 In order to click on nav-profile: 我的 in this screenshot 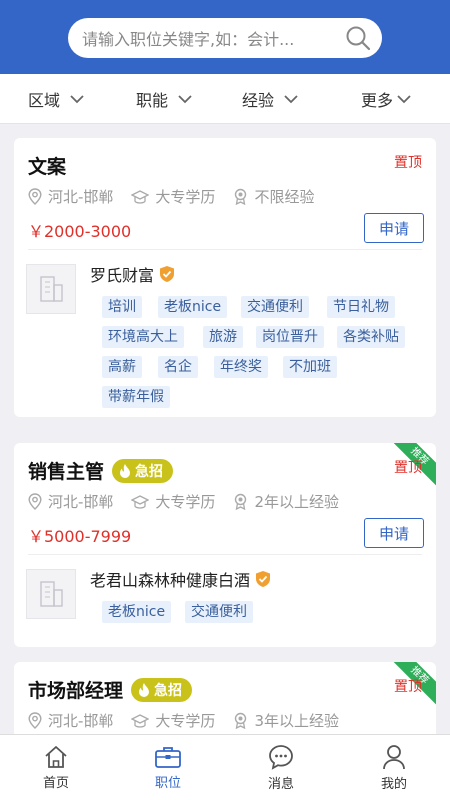, I will do `click(394, 767)`.